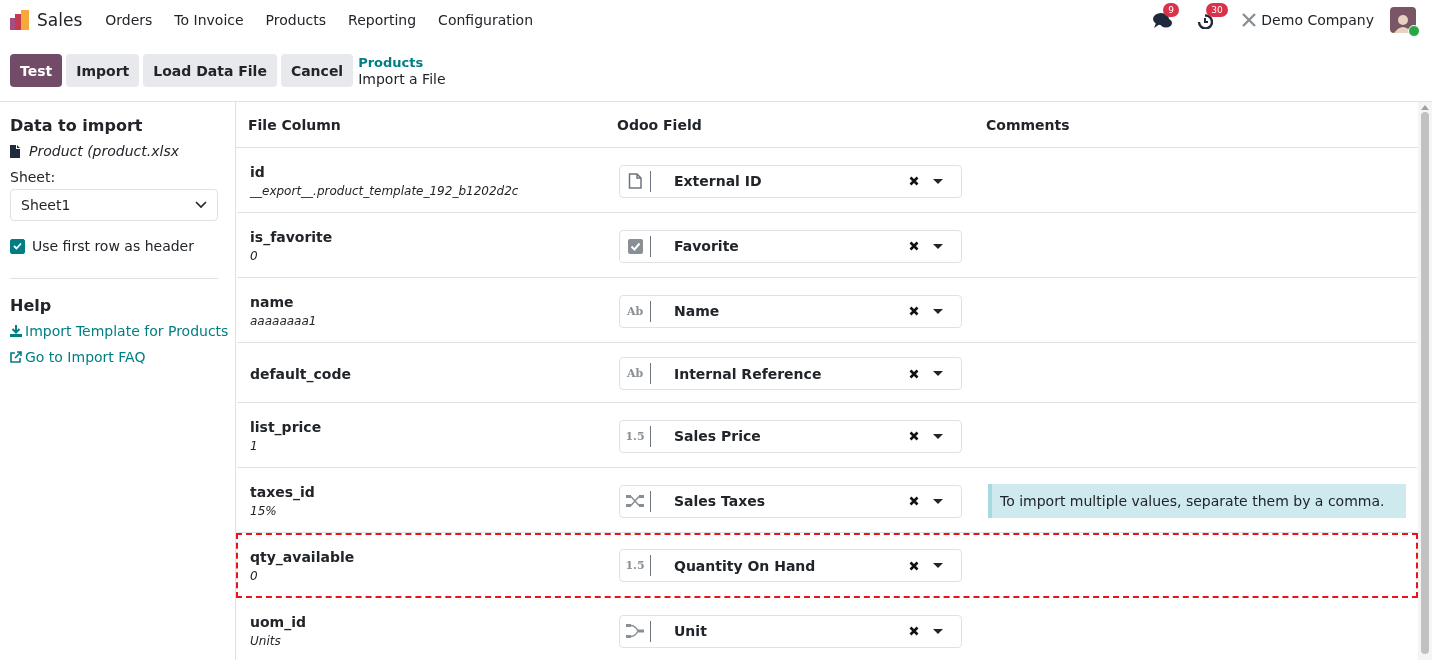  I want to click on field-select: 1.5 Quantity On Hand, so click(790, 565).